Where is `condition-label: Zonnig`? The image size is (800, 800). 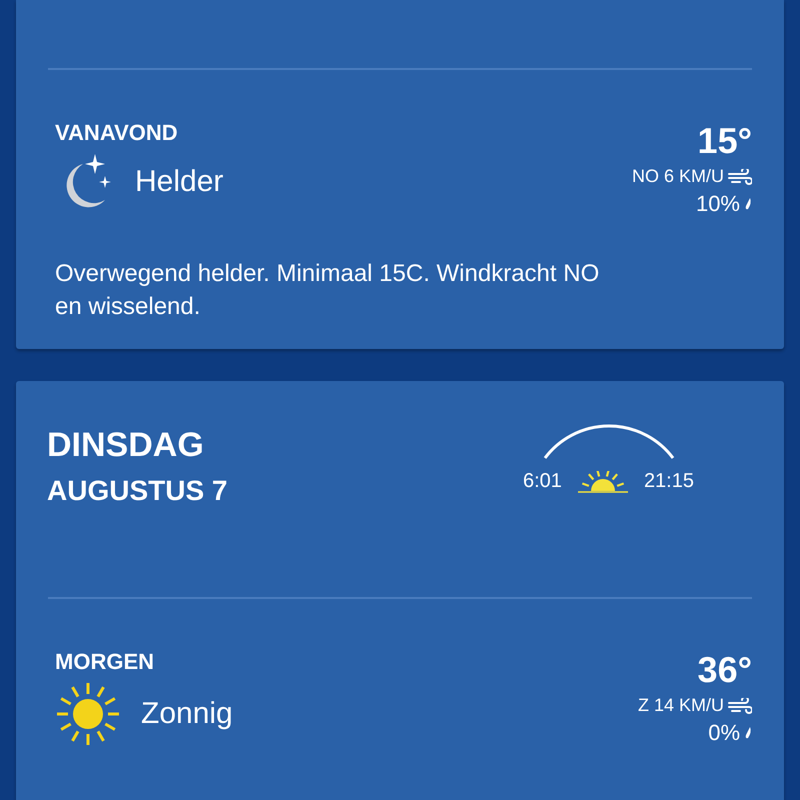 condition-label: Zonnig is located at coordinates (187, 714).